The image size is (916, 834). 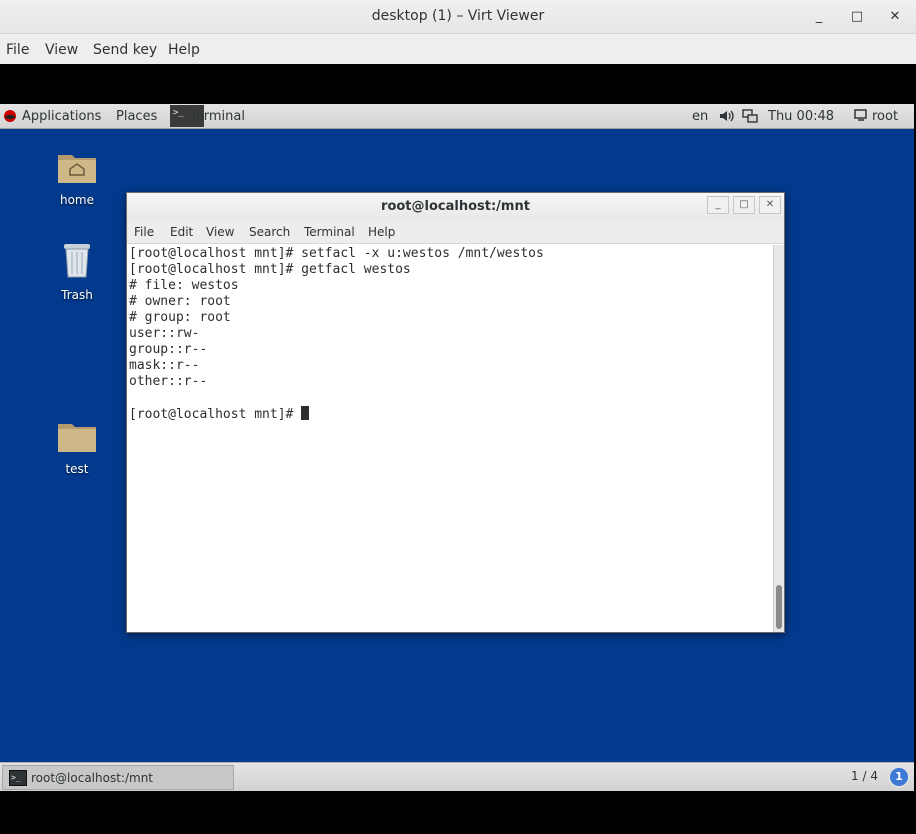 I want to click on terminal-line: [root@localhost mnt]# getfacl westos, so click(x=270, y=269).